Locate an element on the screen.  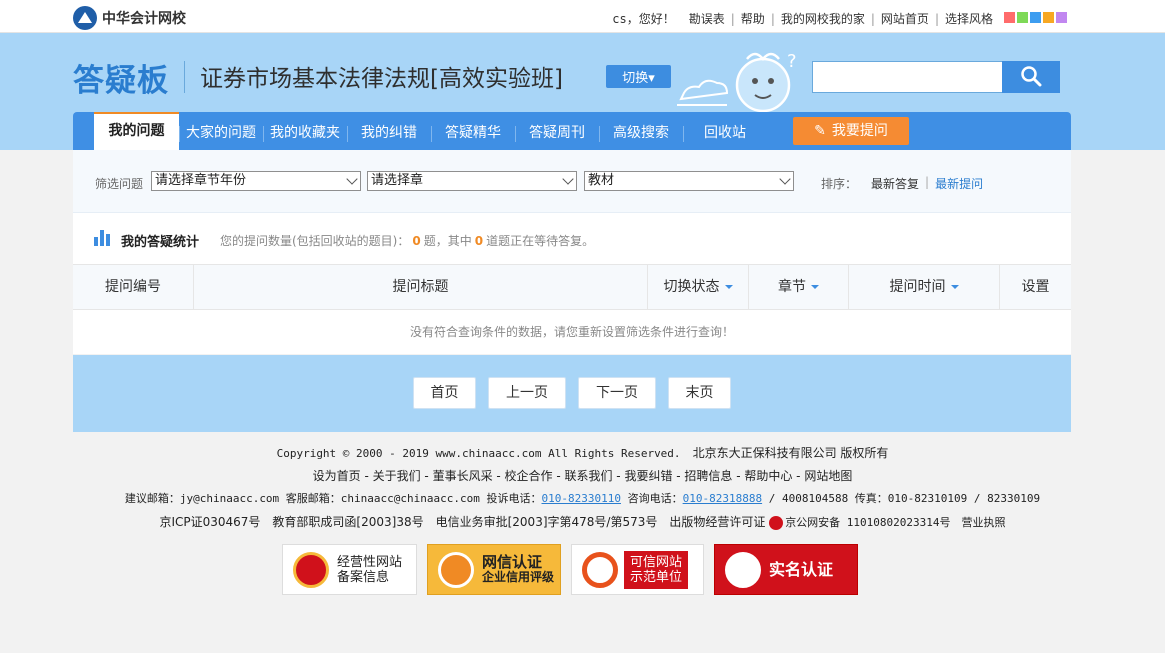
switch-course-button: 切换▾ is located at coordinates (638, 76).